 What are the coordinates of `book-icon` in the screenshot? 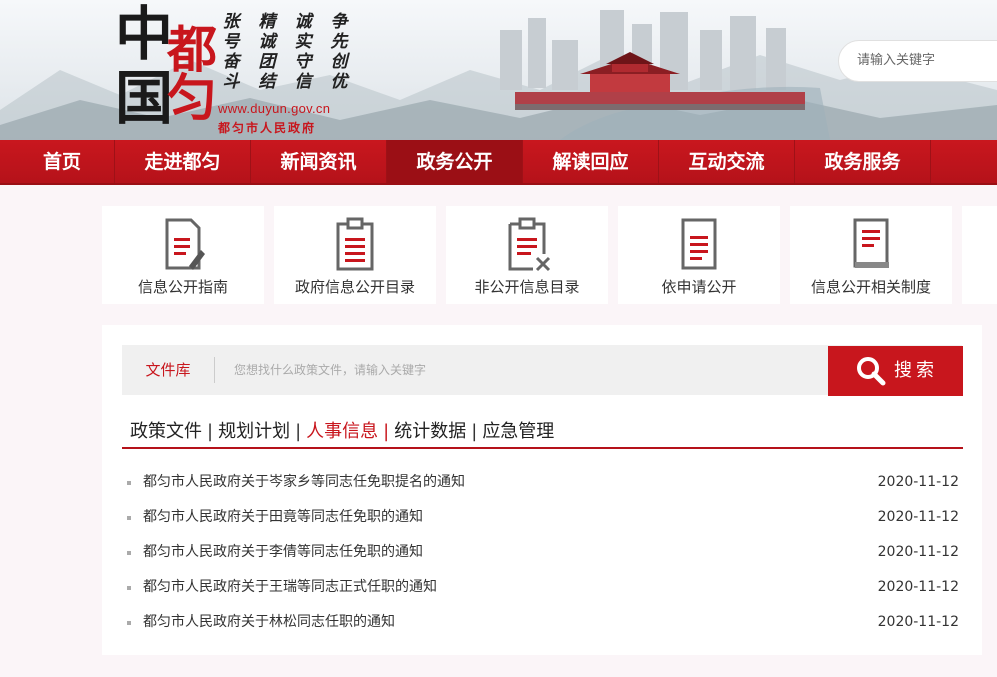 It's located at (871, 243).